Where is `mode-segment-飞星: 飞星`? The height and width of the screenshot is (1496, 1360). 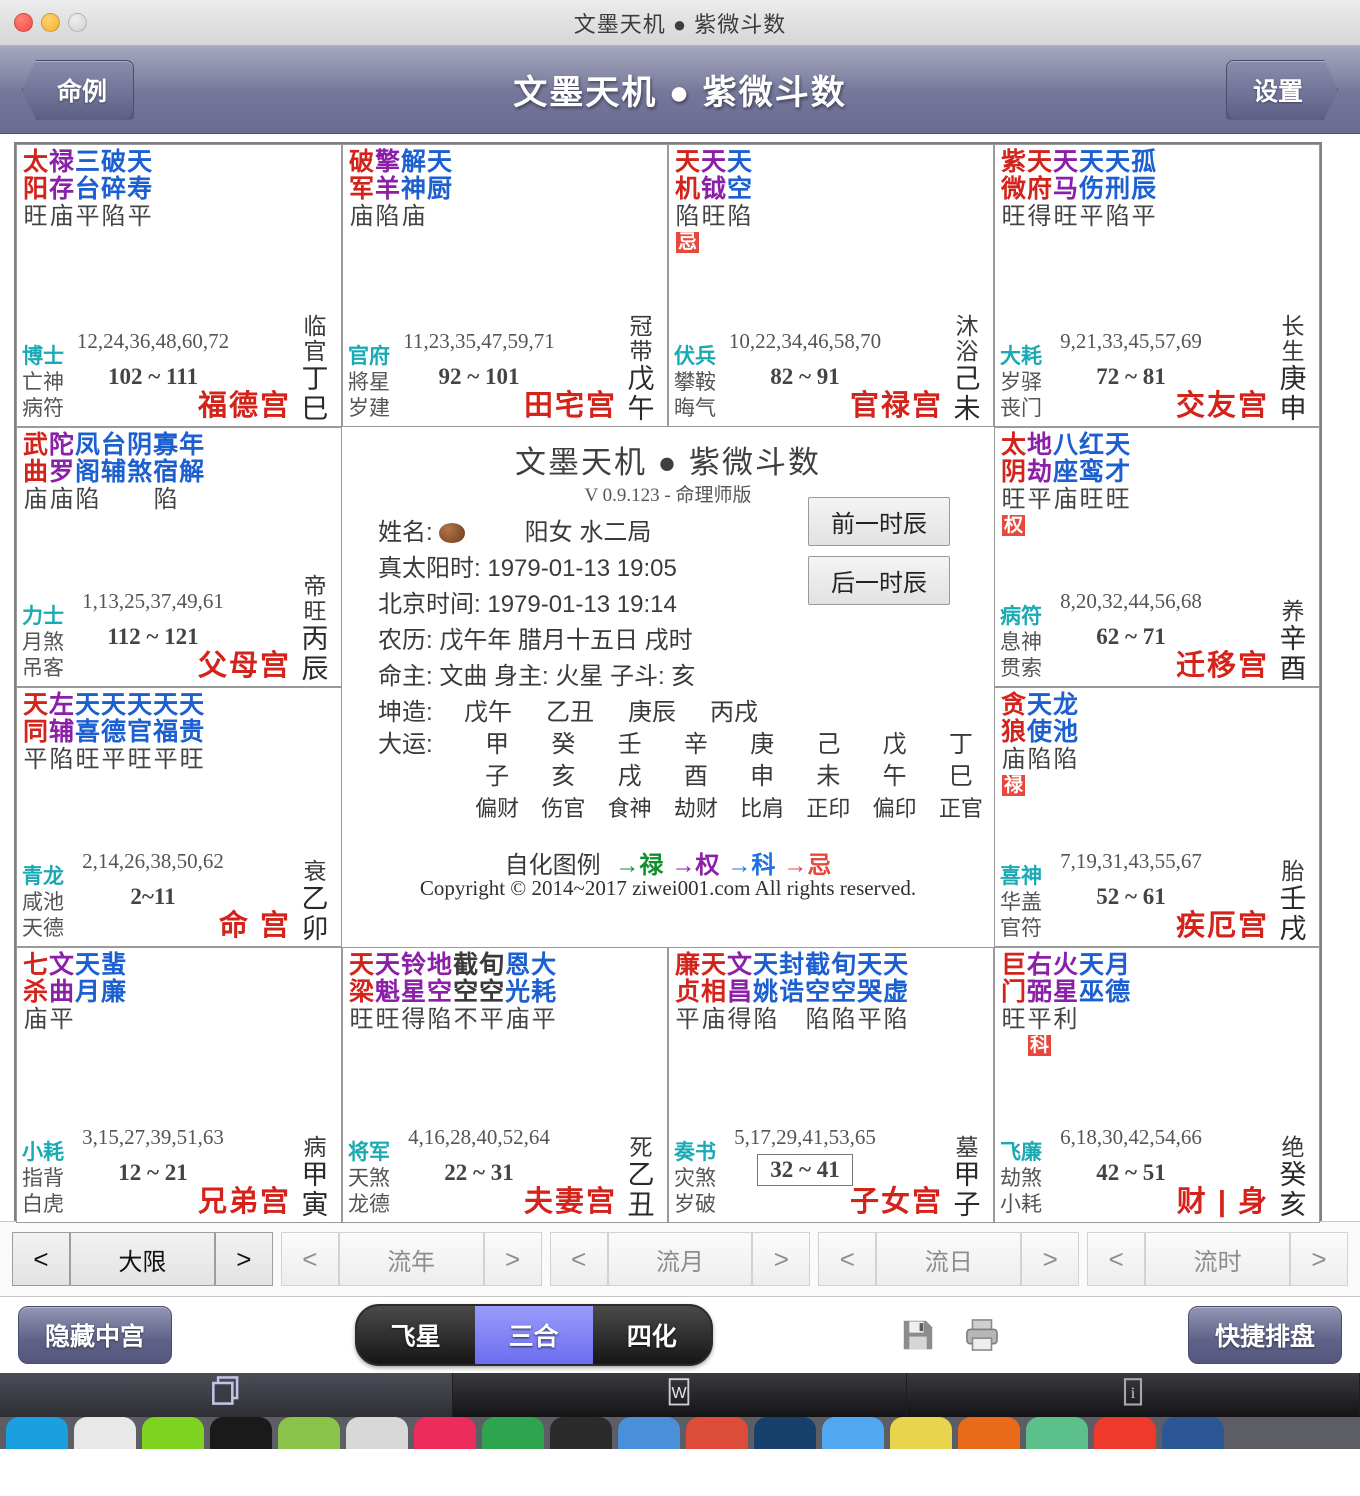
mode-segment-飞星: 飞星 is located at coordinates (415, 1335).